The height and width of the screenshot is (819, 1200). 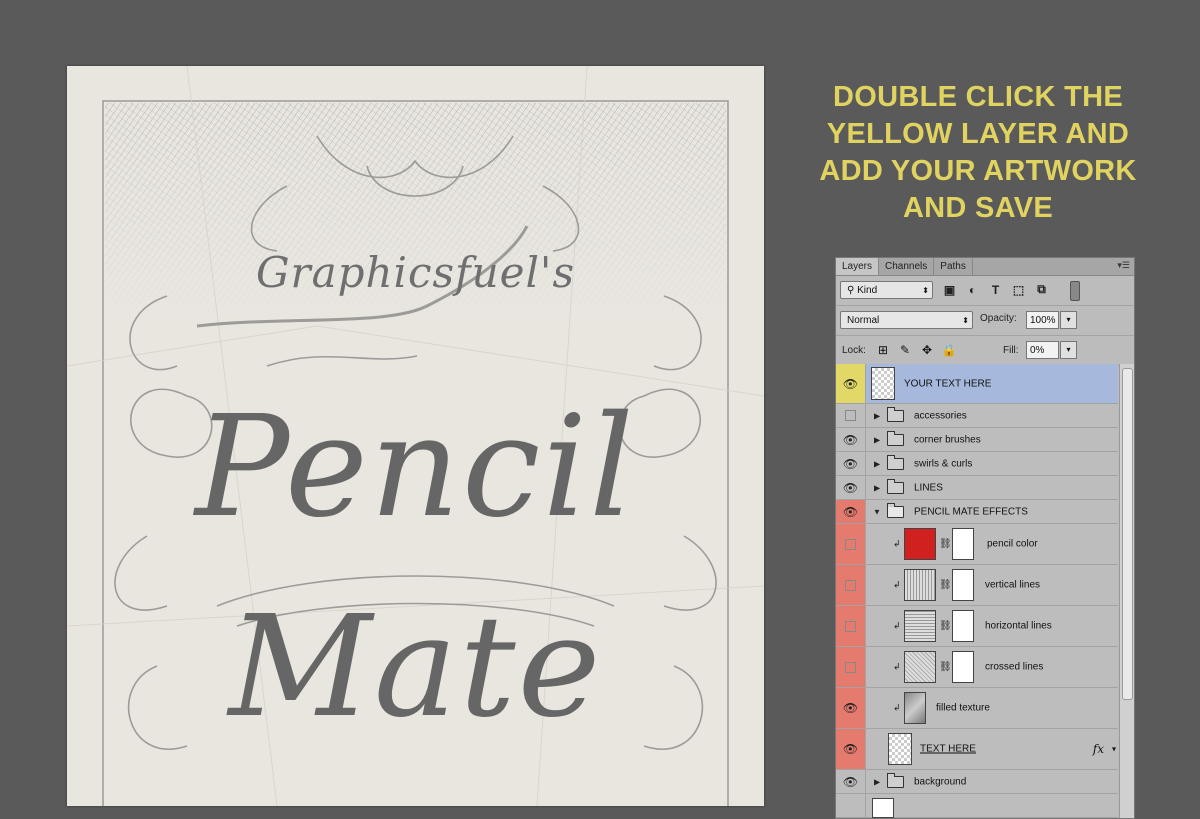 What do you see at coordinates (852, 290) in the screenshot?
I see `search-icon: ⚲` at bounding box center [852, 290].